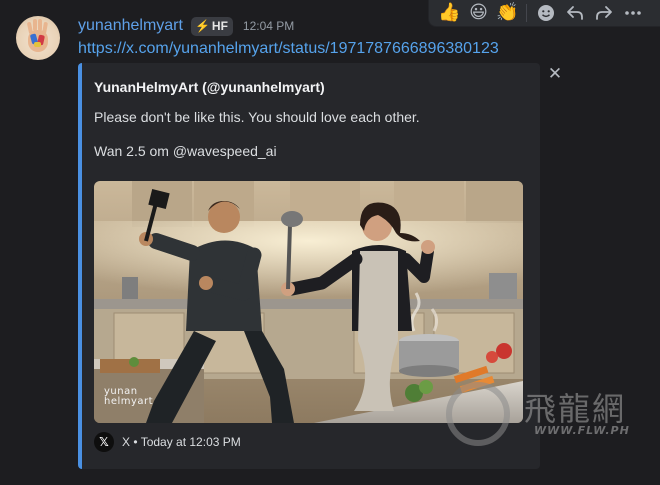 The width and height of the screenshot is (660, 485). I want to click on dragon-logo-icon, so click(478, 414).